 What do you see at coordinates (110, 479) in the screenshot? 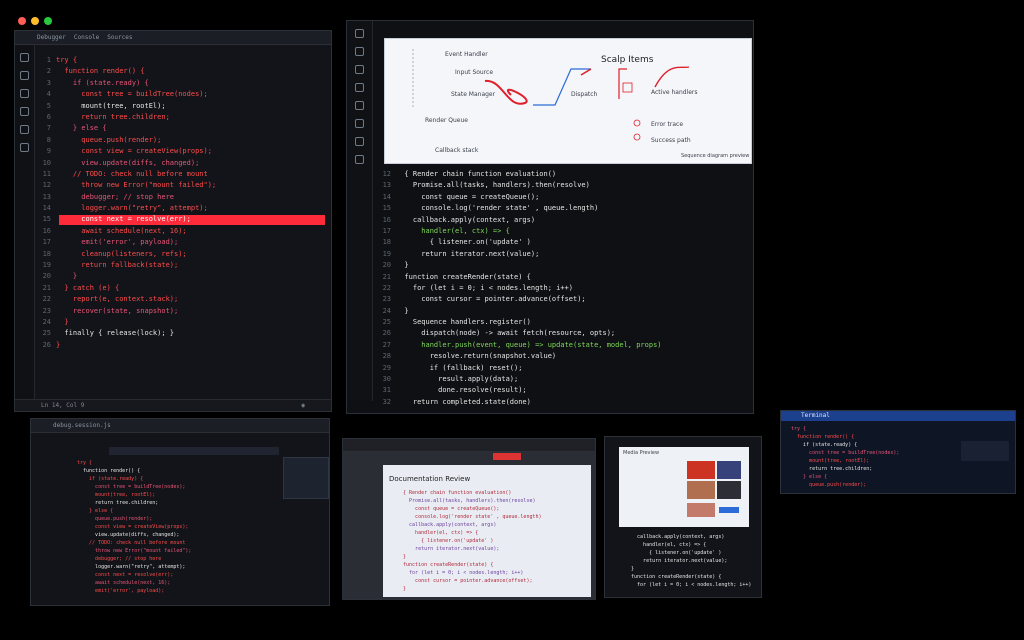
I see `code-line: if (state.ready) {` at bounding box center [110, 479].